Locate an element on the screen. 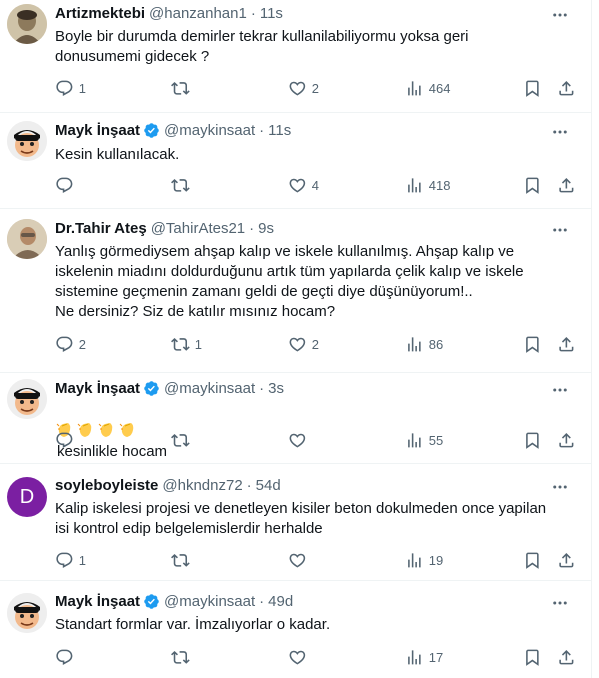  avatar: D is located at coordinates (27, 497).